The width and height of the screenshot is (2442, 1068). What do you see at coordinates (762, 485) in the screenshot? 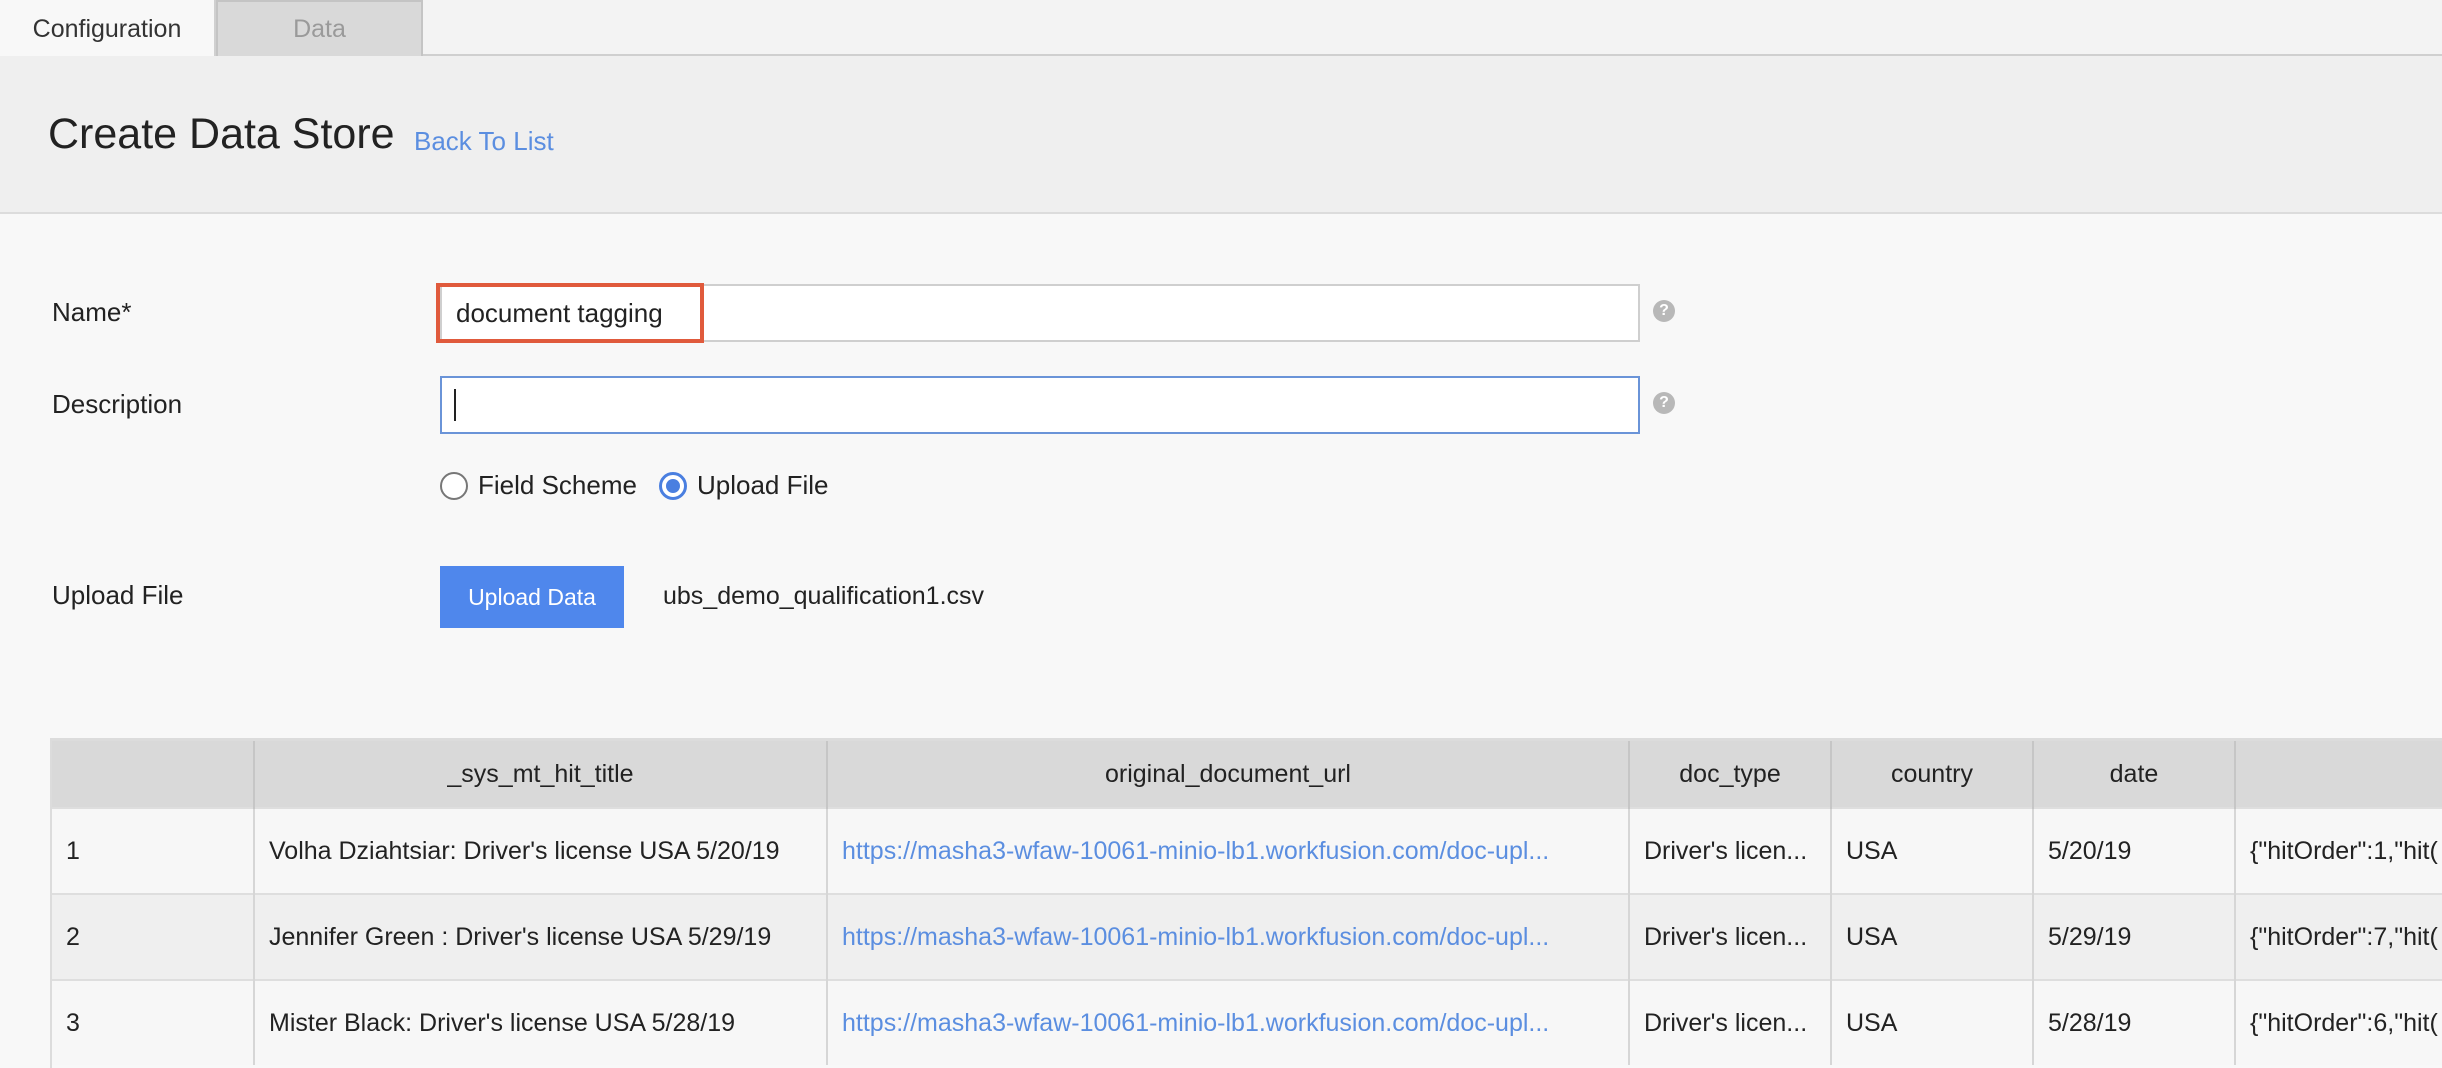
I see `radio-upload-file-label: Upload File` at bounding box center [762, 485].